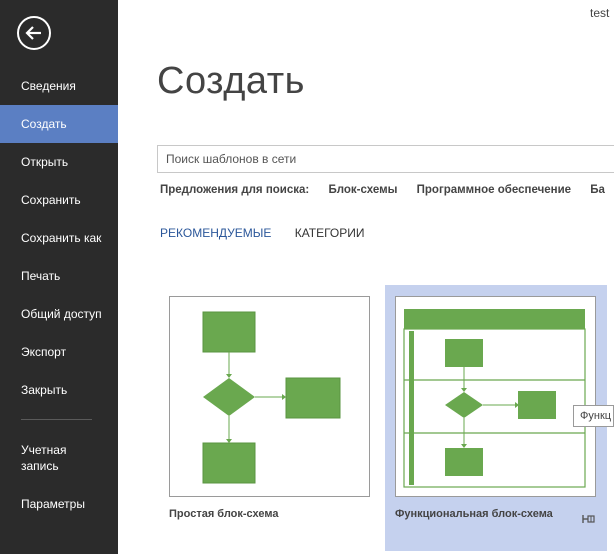 This screenshot has height=554, width=614. What do you see at coordinates (272, 233) in the screenshot?
I see `template-tabs: РЕКОМЕНДУЕМЫЕ КАТЕГОРИИ` at bounding box center [272, 233].